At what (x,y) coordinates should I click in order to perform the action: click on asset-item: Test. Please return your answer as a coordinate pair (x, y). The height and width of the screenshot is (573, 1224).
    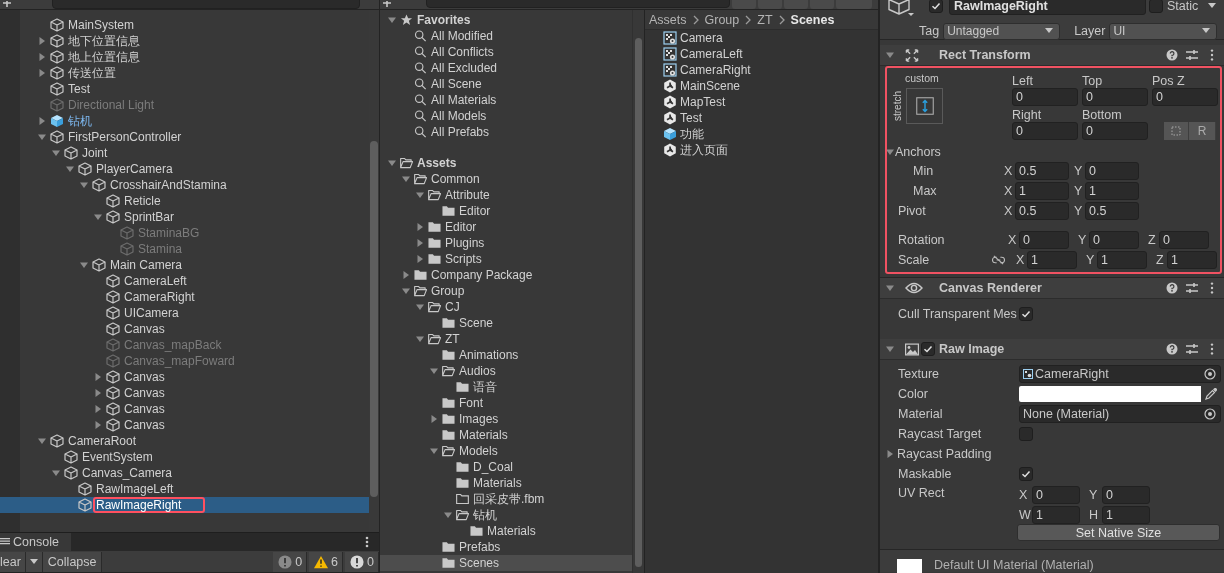
    Looking at the image, I should click on (761, 118).